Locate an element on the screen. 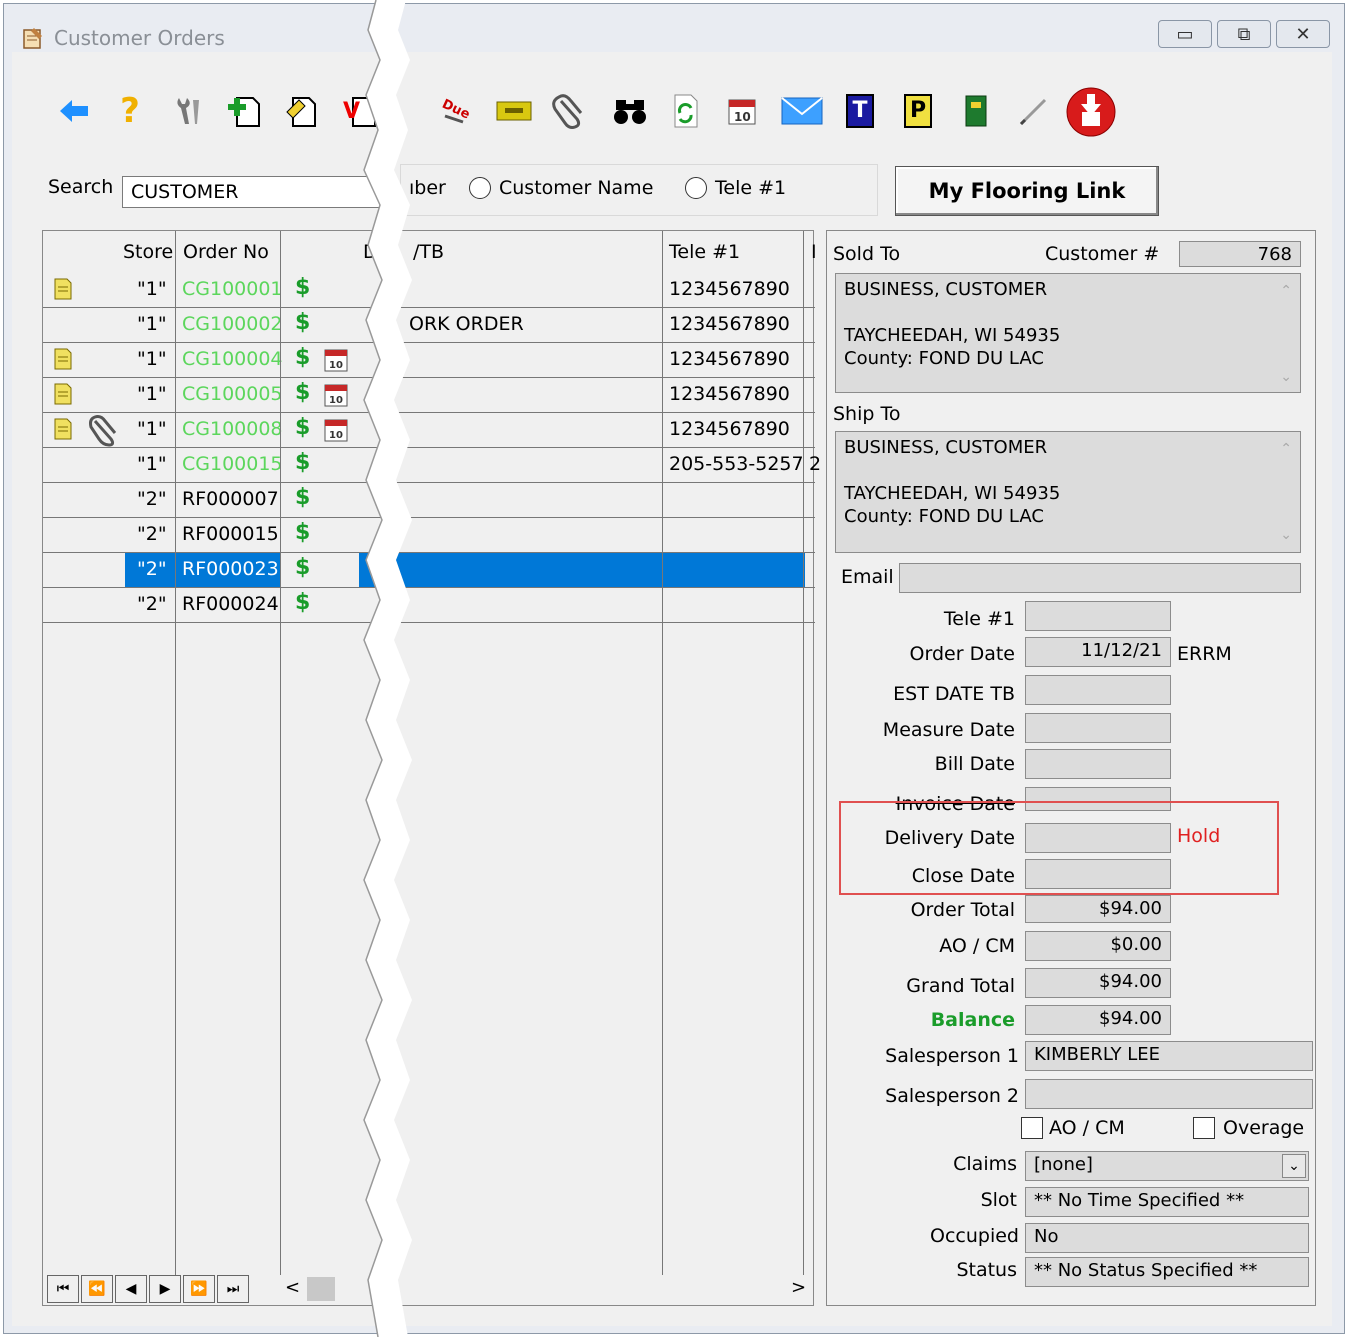 This screenshot has height=1337, width=1349. order-no-cell: CG100015 is located at coordinates (229, 465).